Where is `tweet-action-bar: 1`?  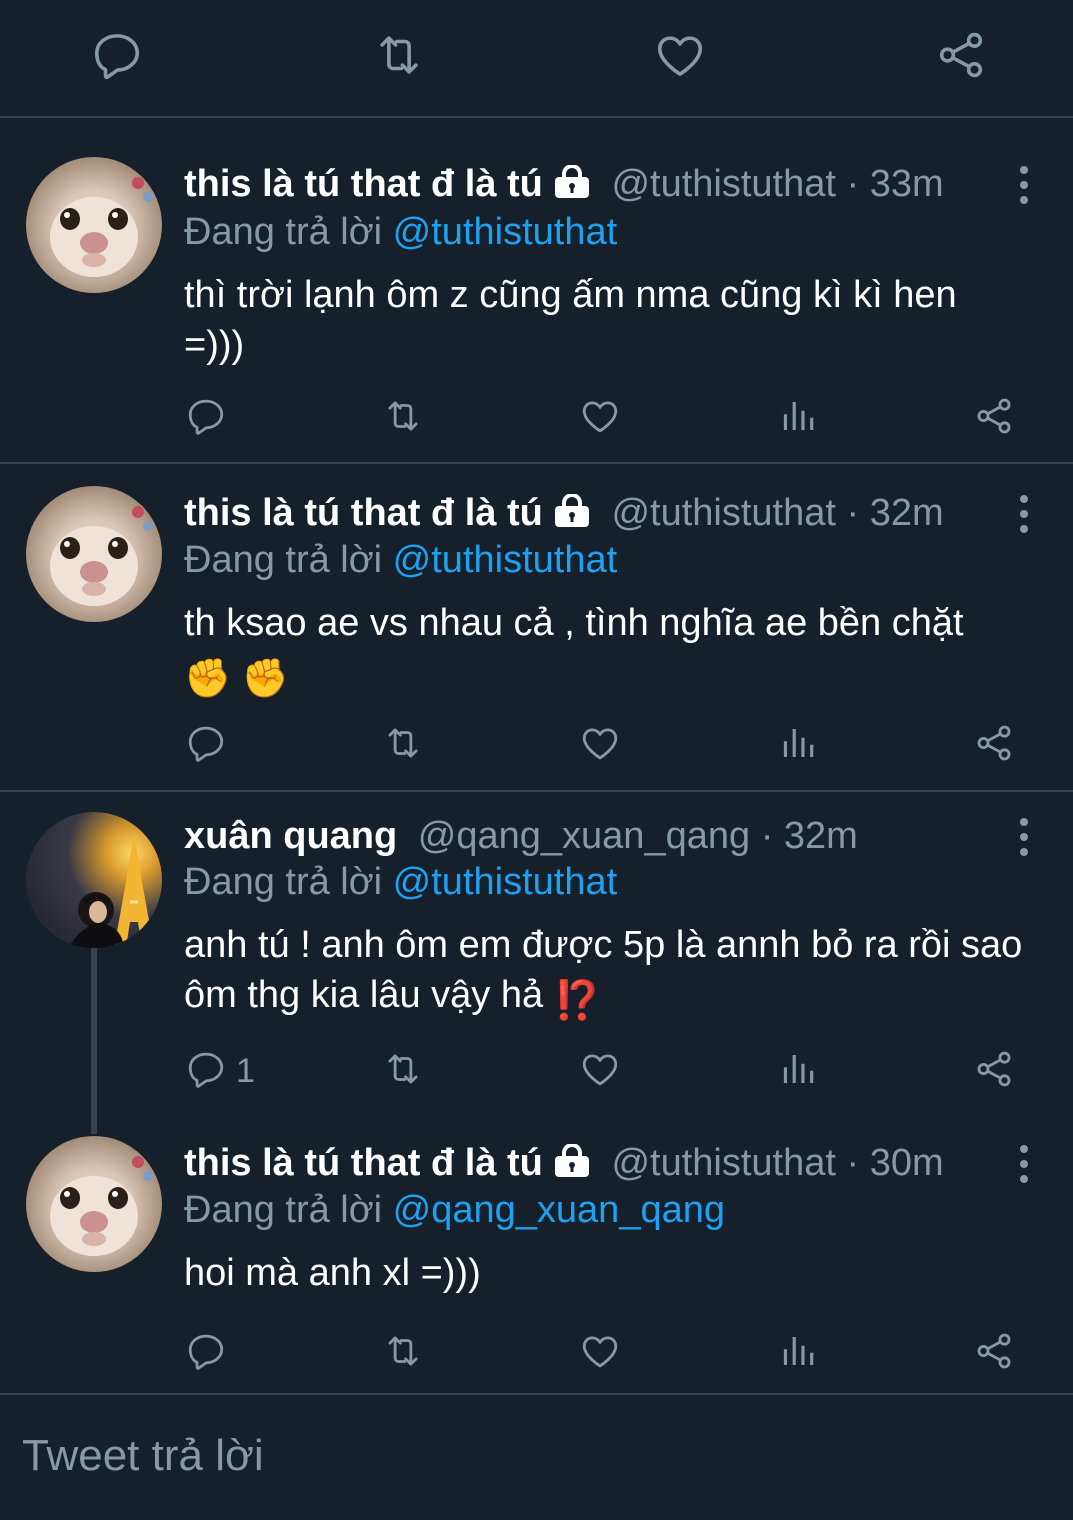
tweet-action-bar: 1 is located at coordinates (536, 1073).